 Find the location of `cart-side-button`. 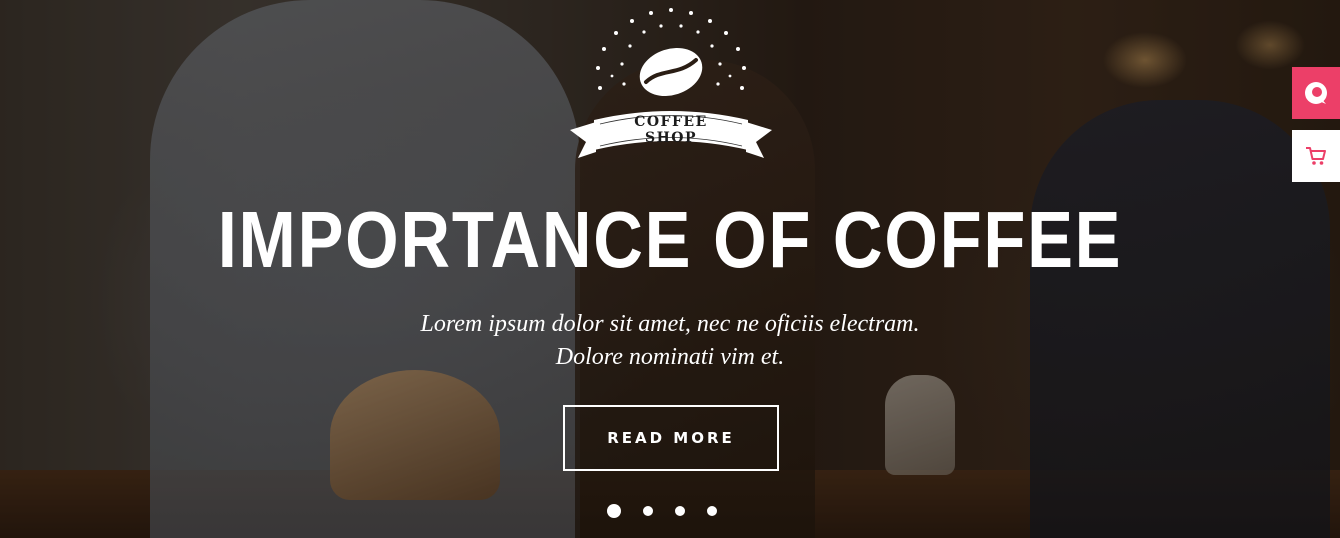

cart-side-button is located at coordinates (1316, 156).